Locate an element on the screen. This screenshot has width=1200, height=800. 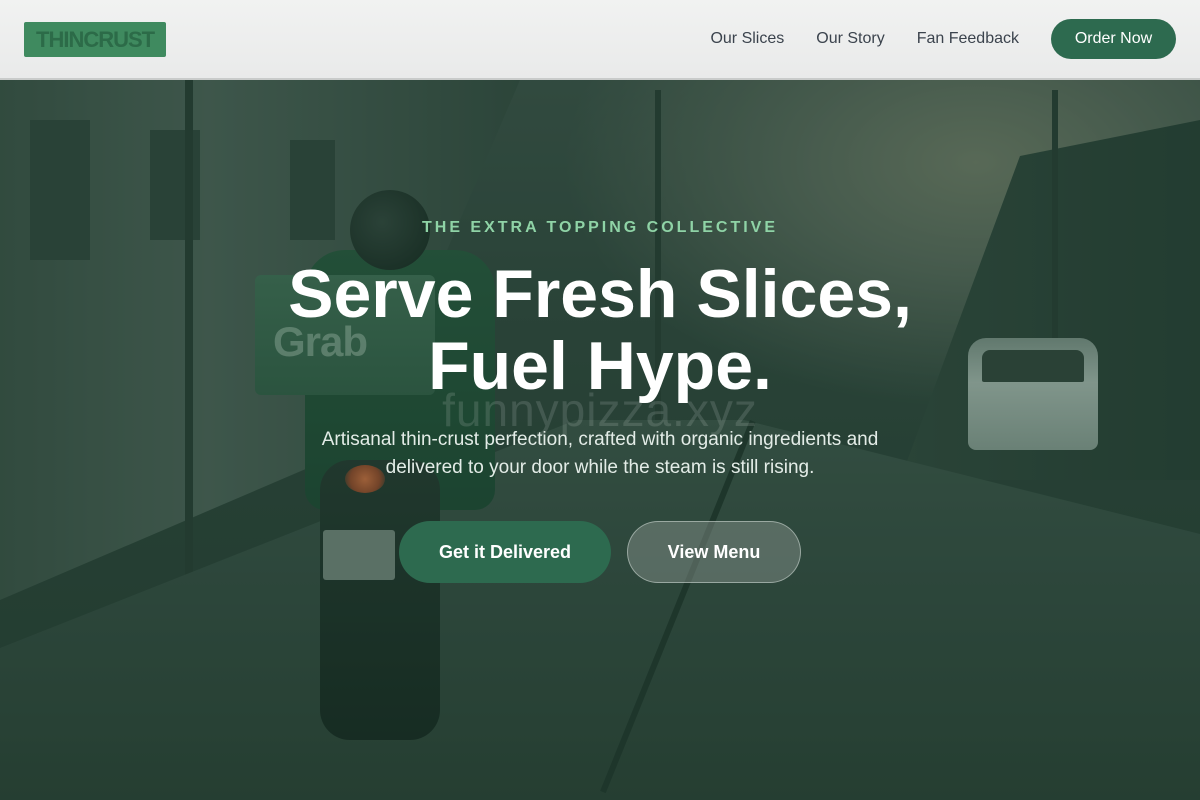
get-it-delivered-button: Get it Delivered is located at coordinates (505, 552).